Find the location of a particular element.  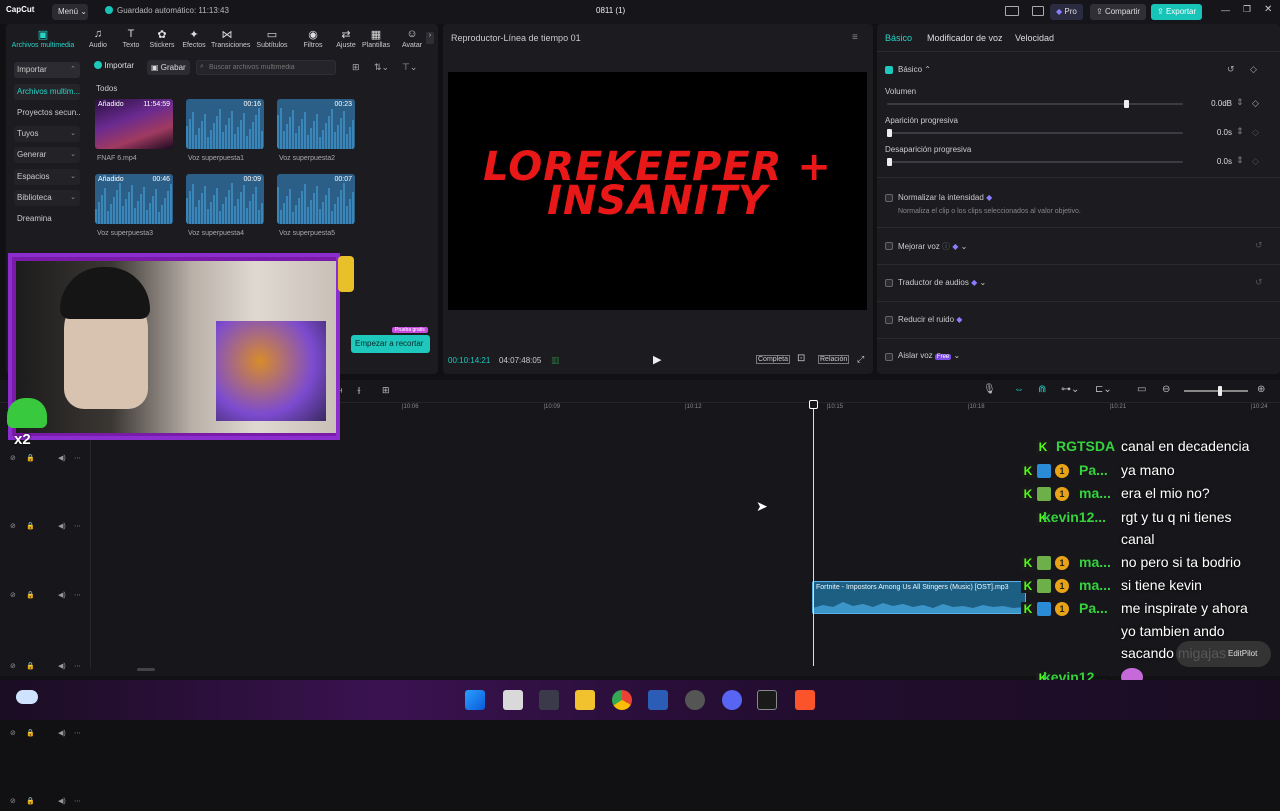

zoom-knob is located at coordinates (1220, 391).